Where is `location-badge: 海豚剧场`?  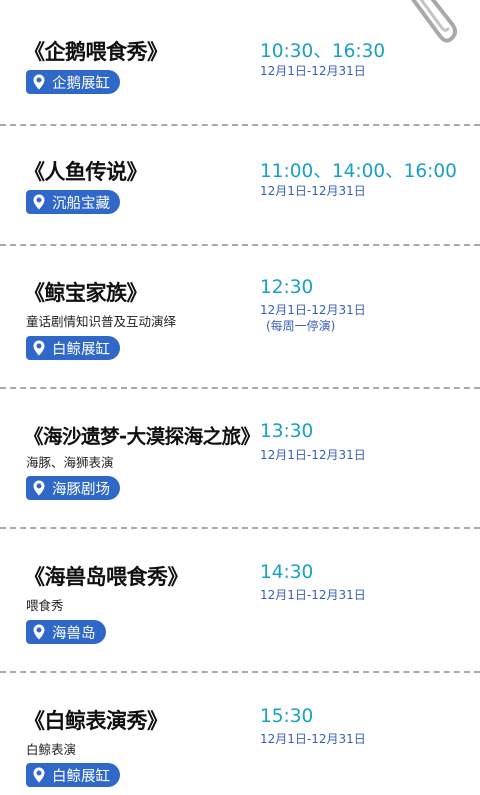 location-badge: 海豚剧场 is located at coordinates (73, 488).